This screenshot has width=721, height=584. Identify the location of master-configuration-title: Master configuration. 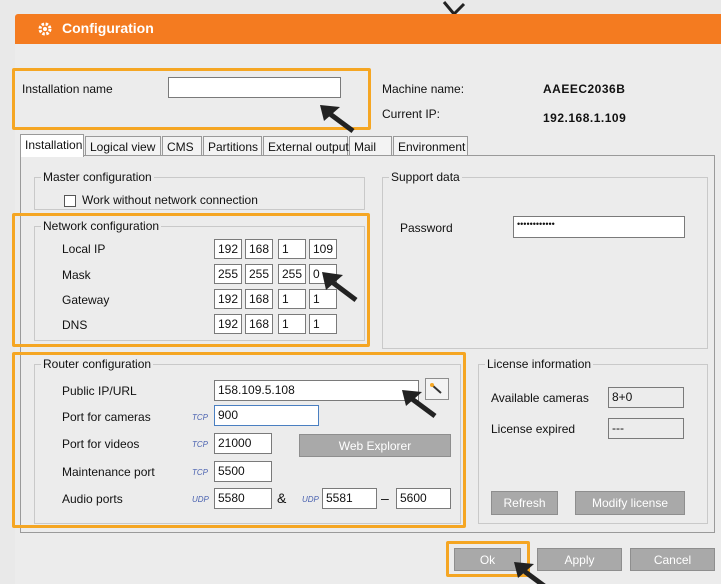
(97, 177).